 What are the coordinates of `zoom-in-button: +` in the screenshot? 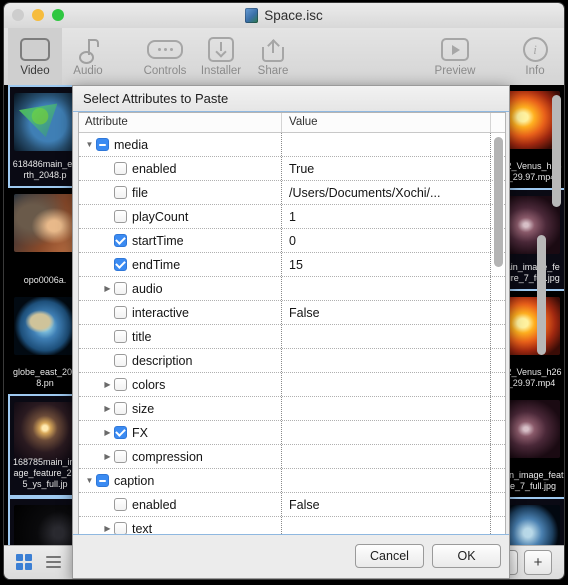 It's located at (538, 562).